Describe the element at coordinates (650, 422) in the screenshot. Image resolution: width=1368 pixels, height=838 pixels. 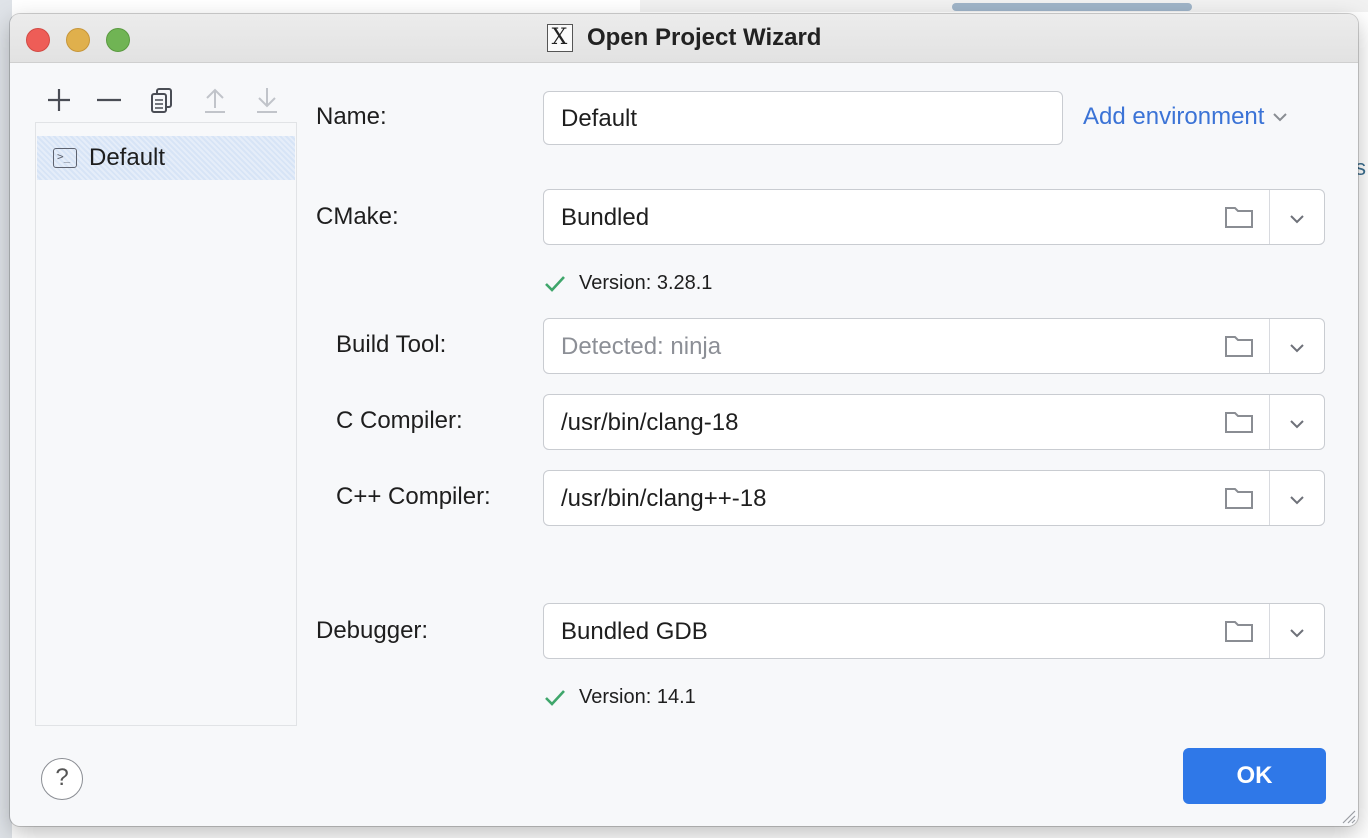
I see `c-compiler-value: /usr/bin/clang-18` at that location.